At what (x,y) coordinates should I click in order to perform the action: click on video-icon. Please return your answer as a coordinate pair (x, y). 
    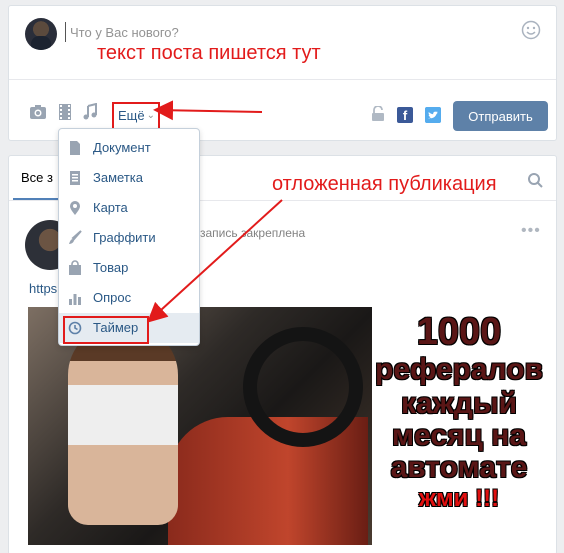
    Looking at the image, I should click on (65, 112).